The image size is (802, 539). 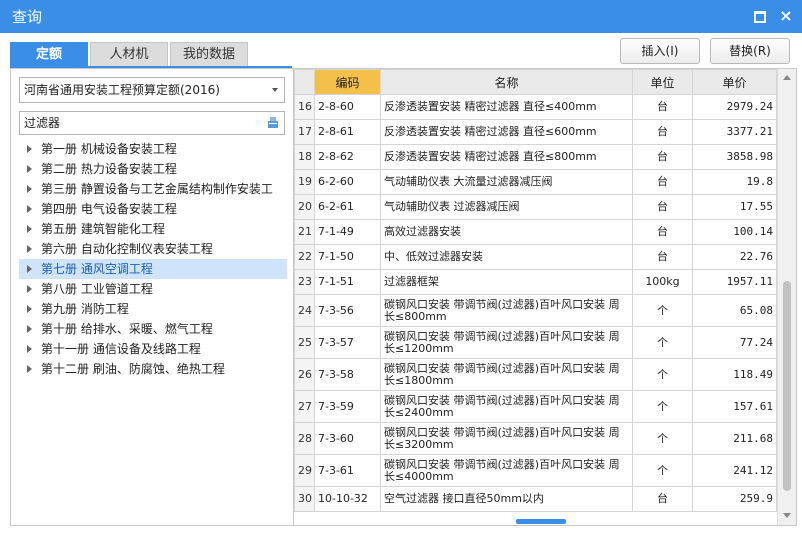 I want to click on search-input: 过滤器, so click(x=152, y=123).